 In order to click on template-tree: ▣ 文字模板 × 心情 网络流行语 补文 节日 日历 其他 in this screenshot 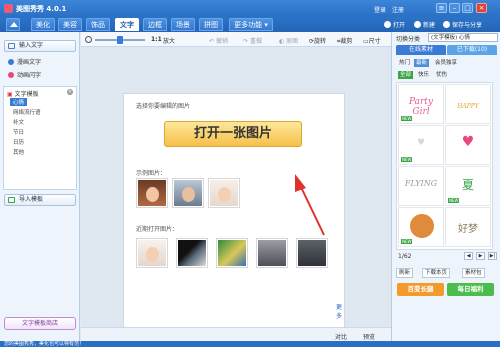, I will do `click(40, 138)`.